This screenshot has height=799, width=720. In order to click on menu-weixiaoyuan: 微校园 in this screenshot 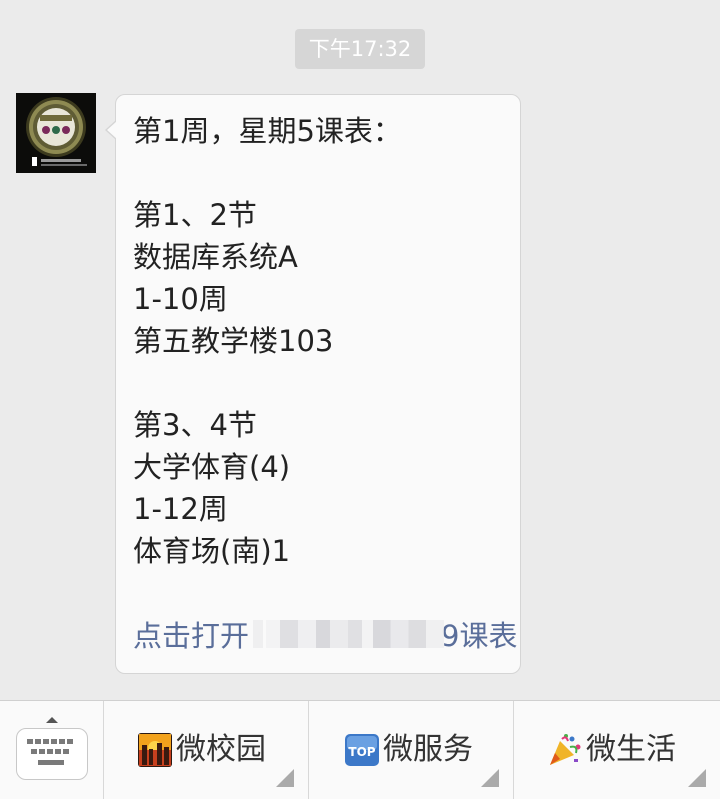, I will do `click(206, 750)`.